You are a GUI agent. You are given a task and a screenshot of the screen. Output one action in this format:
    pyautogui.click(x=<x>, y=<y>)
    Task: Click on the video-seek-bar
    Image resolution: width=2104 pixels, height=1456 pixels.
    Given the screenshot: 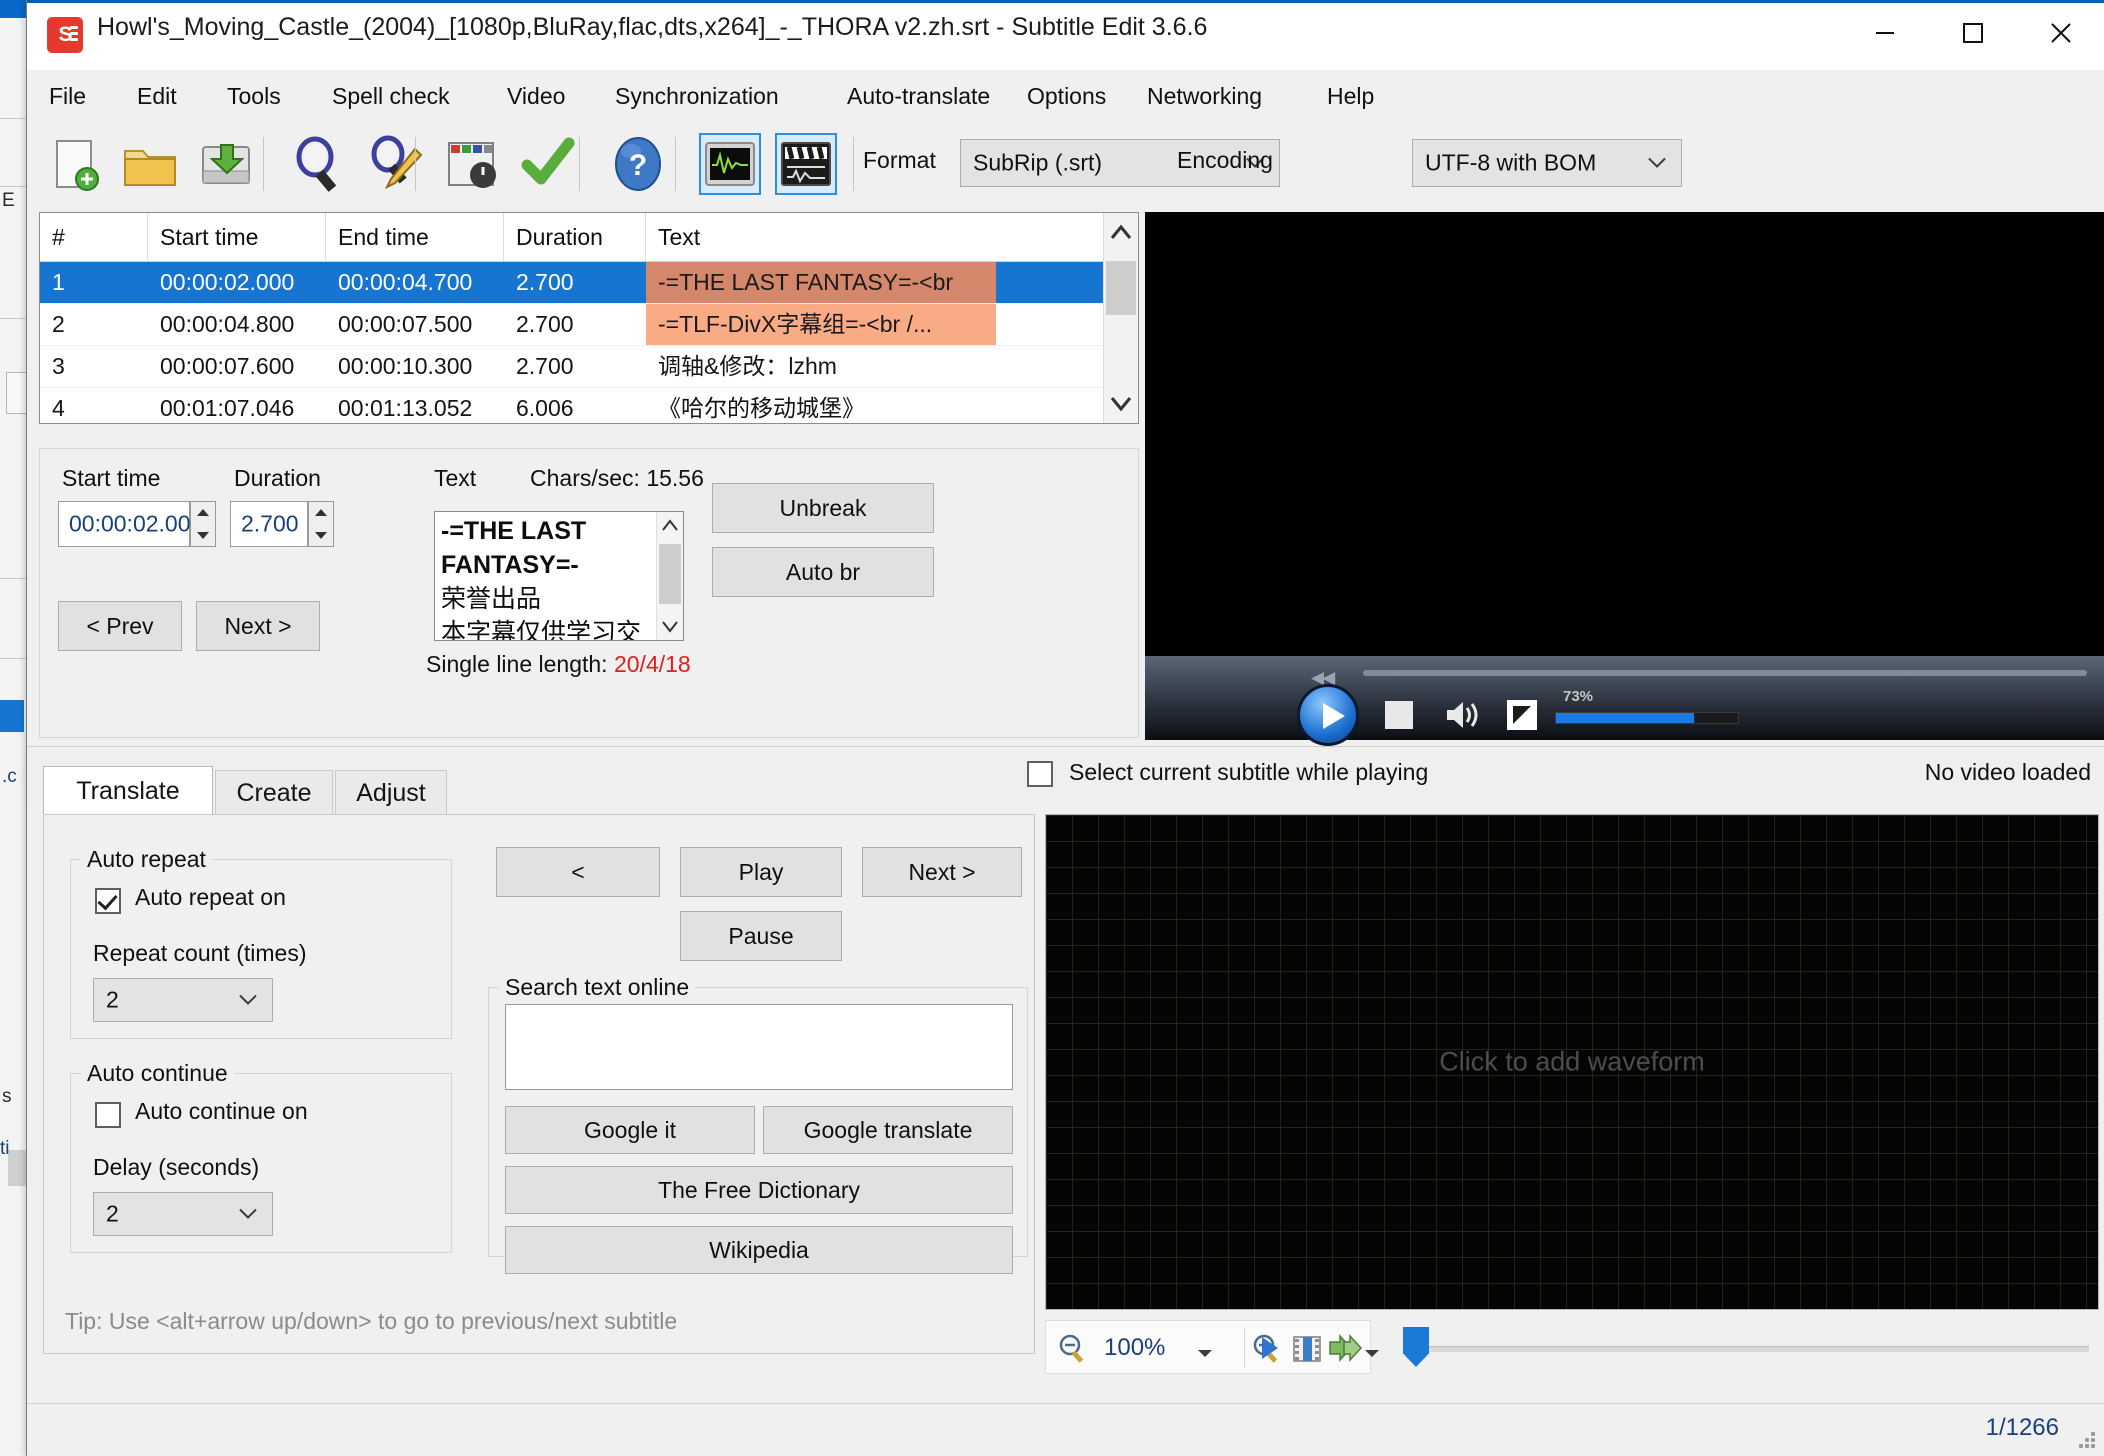 What is the action you would take?
    pyautogui.click(x=1725, y=673)
    